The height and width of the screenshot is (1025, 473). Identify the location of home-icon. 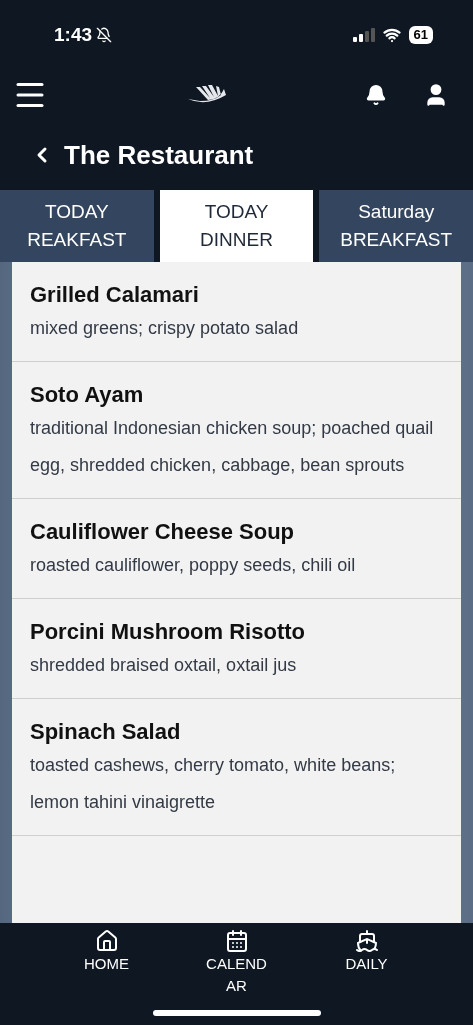
(106, 941).